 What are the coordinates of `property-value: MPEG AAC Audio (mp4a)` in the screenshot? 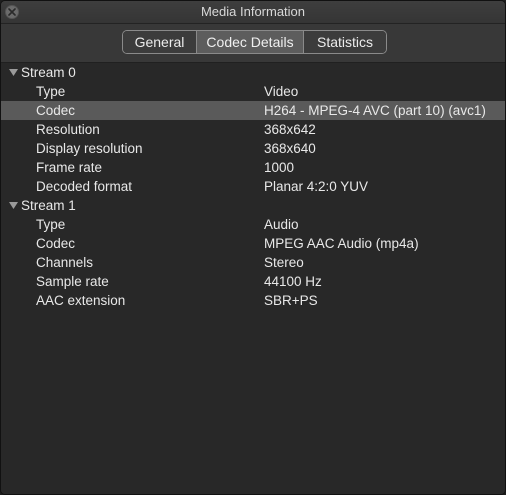 It's located at (341, 243).